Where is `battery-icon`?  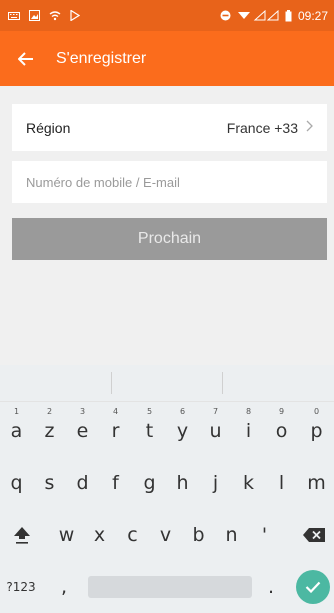
battery-icon is located at coordinates (288, 15).